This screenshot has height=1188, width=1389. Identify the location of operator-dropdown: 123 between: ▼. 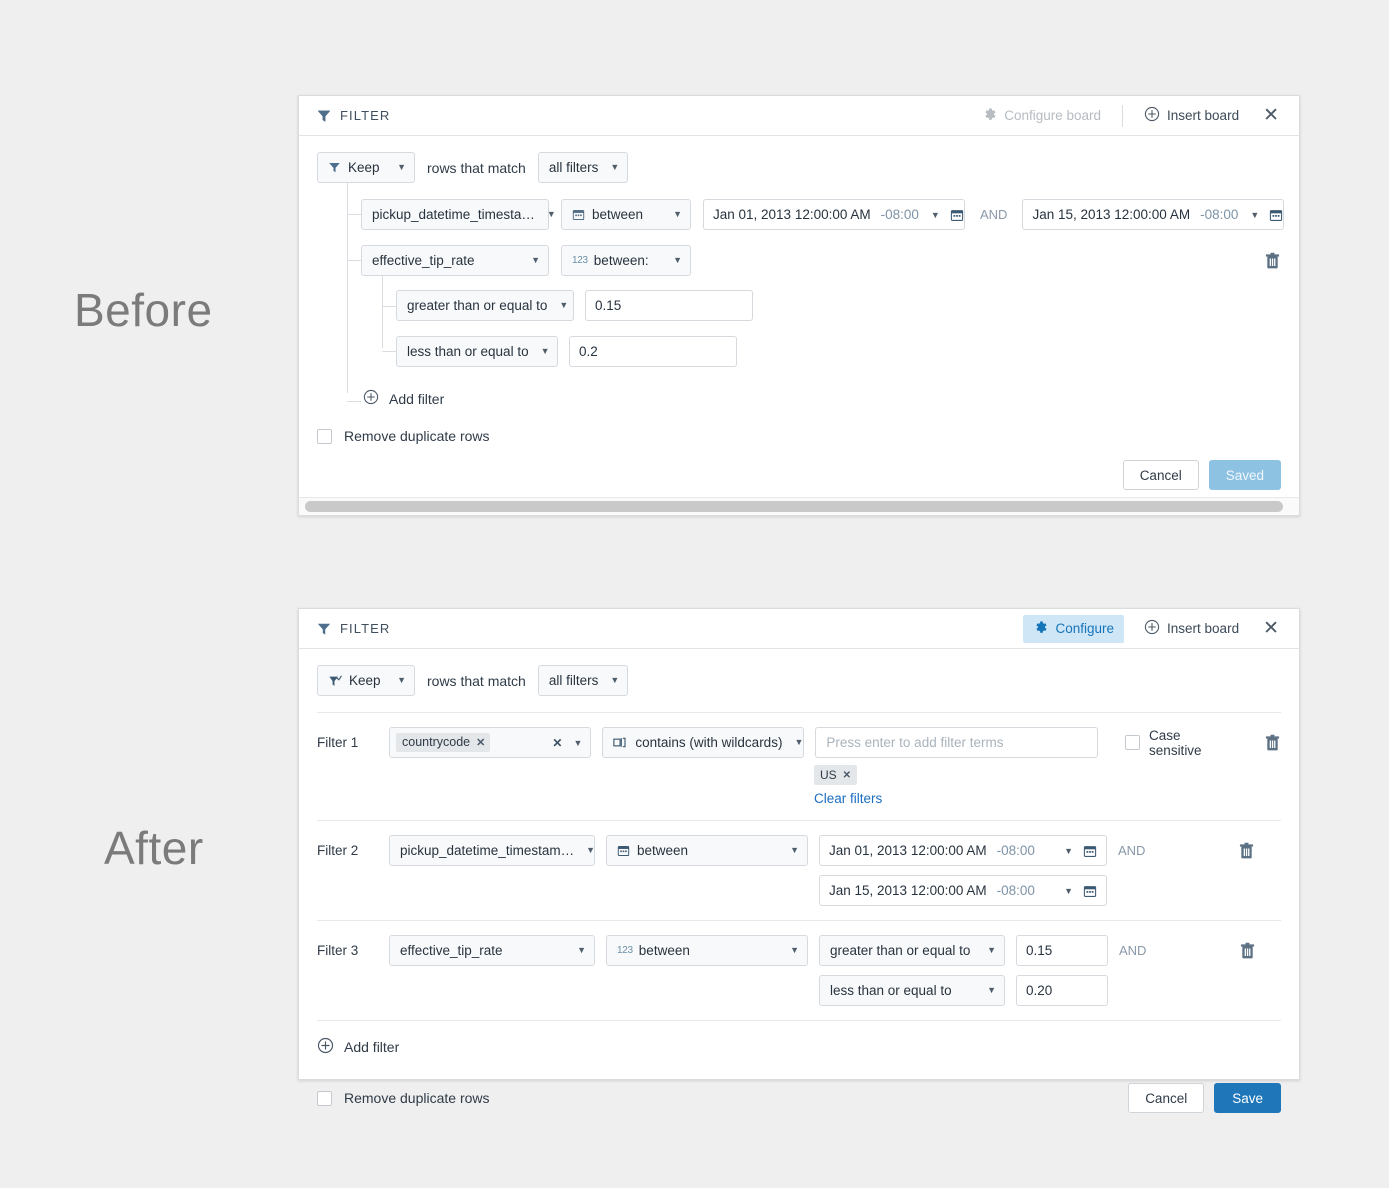
(626, 260).